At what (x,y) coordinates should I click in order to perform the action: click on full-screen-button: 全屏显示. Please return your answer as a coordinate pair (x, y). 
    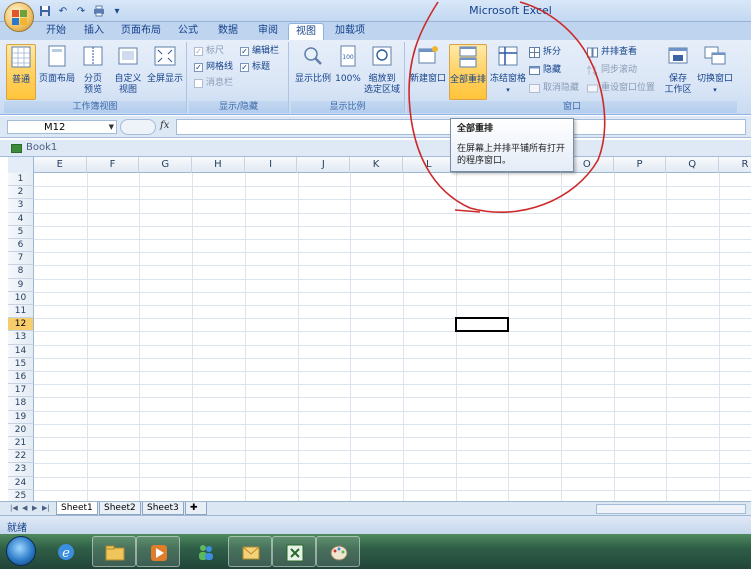
    Looking at the image, I should click on (165, 64).